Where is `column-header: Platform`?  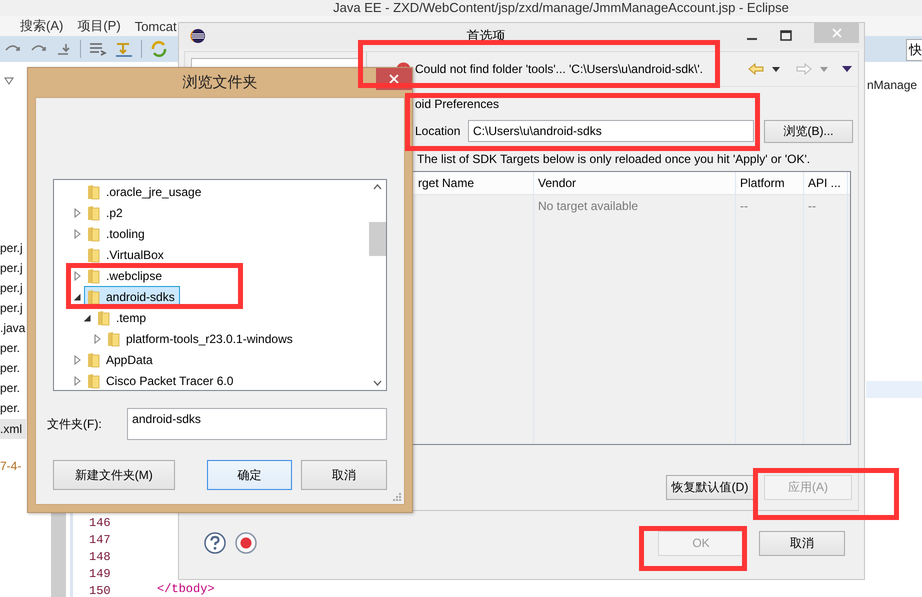
column-header: Platform is located at coordinates (770, 183).